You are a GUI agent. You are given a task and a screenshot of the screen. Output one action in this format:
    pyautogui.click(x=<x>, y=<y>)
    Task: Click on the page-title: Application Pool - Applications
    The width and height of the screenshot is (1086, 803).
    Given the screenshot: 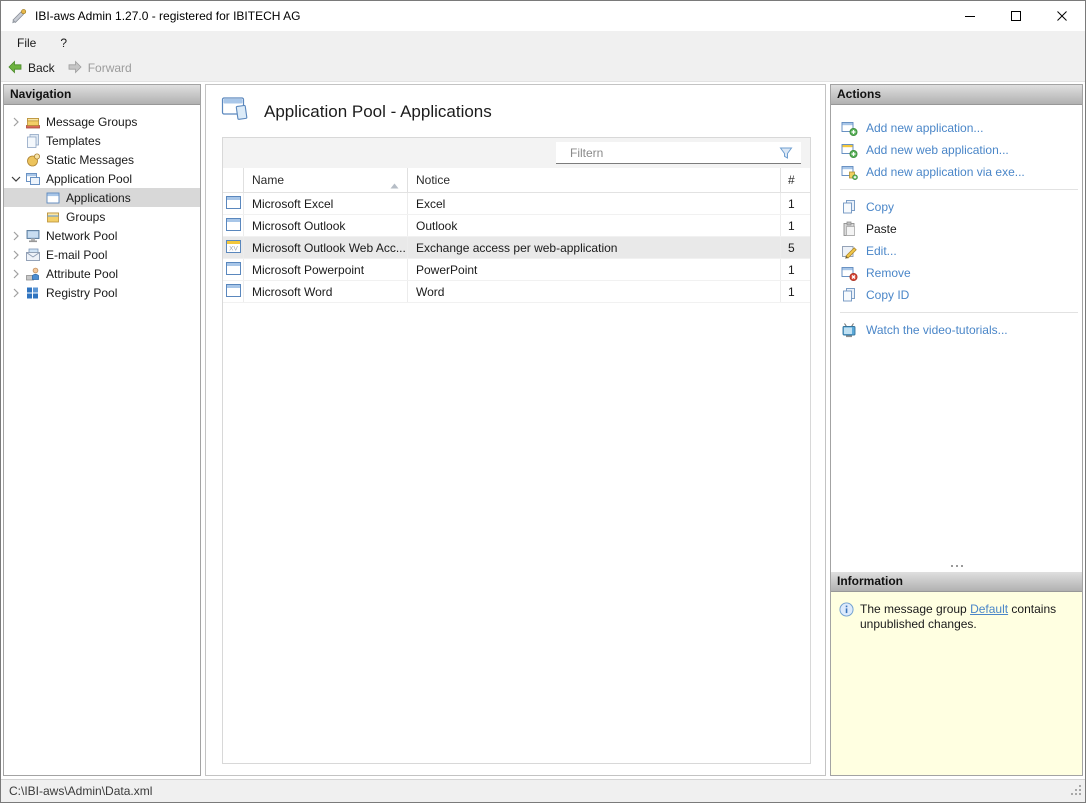 What is the action you would take?
    pyautogui.click(x=378, y=111)
    